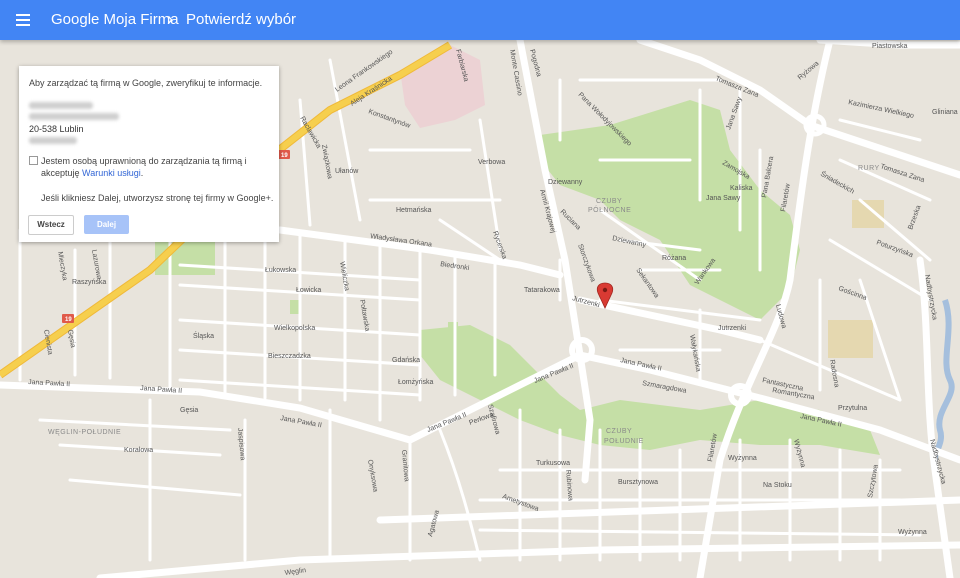 The image size is (960, 578). I want to click on app-title: Google Moja Firma, so click(115, 19).